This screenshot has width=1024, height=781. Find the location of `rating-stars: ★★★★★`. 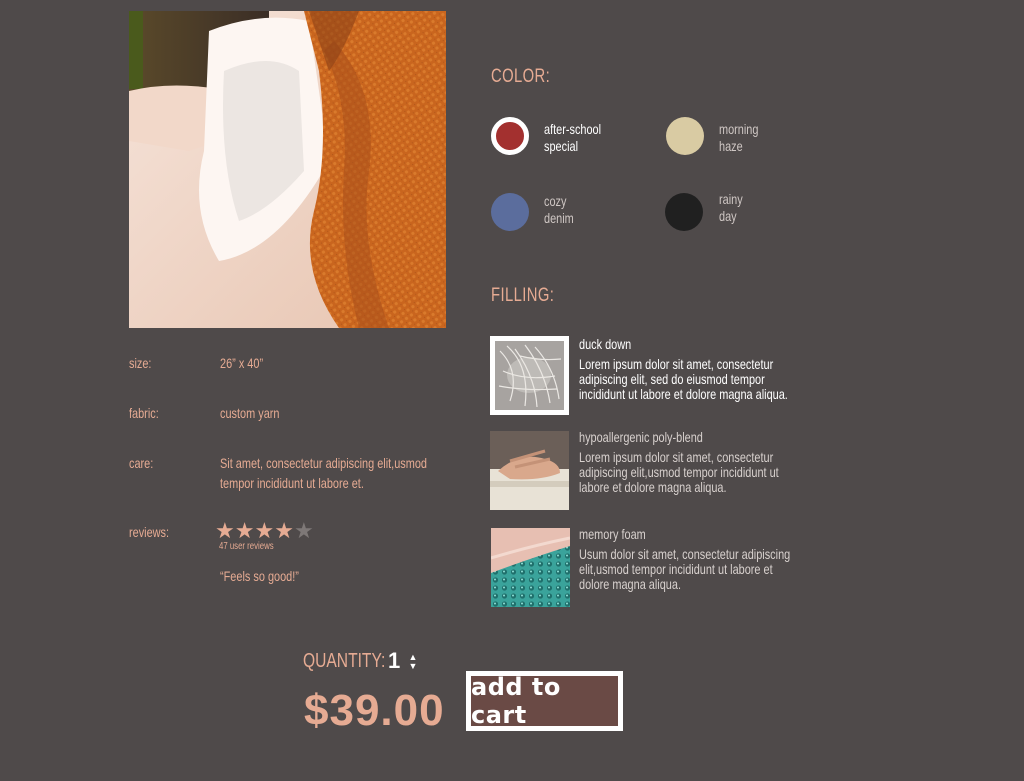

rating-stars: ★★★★★ is located at coordinates (264, 531).